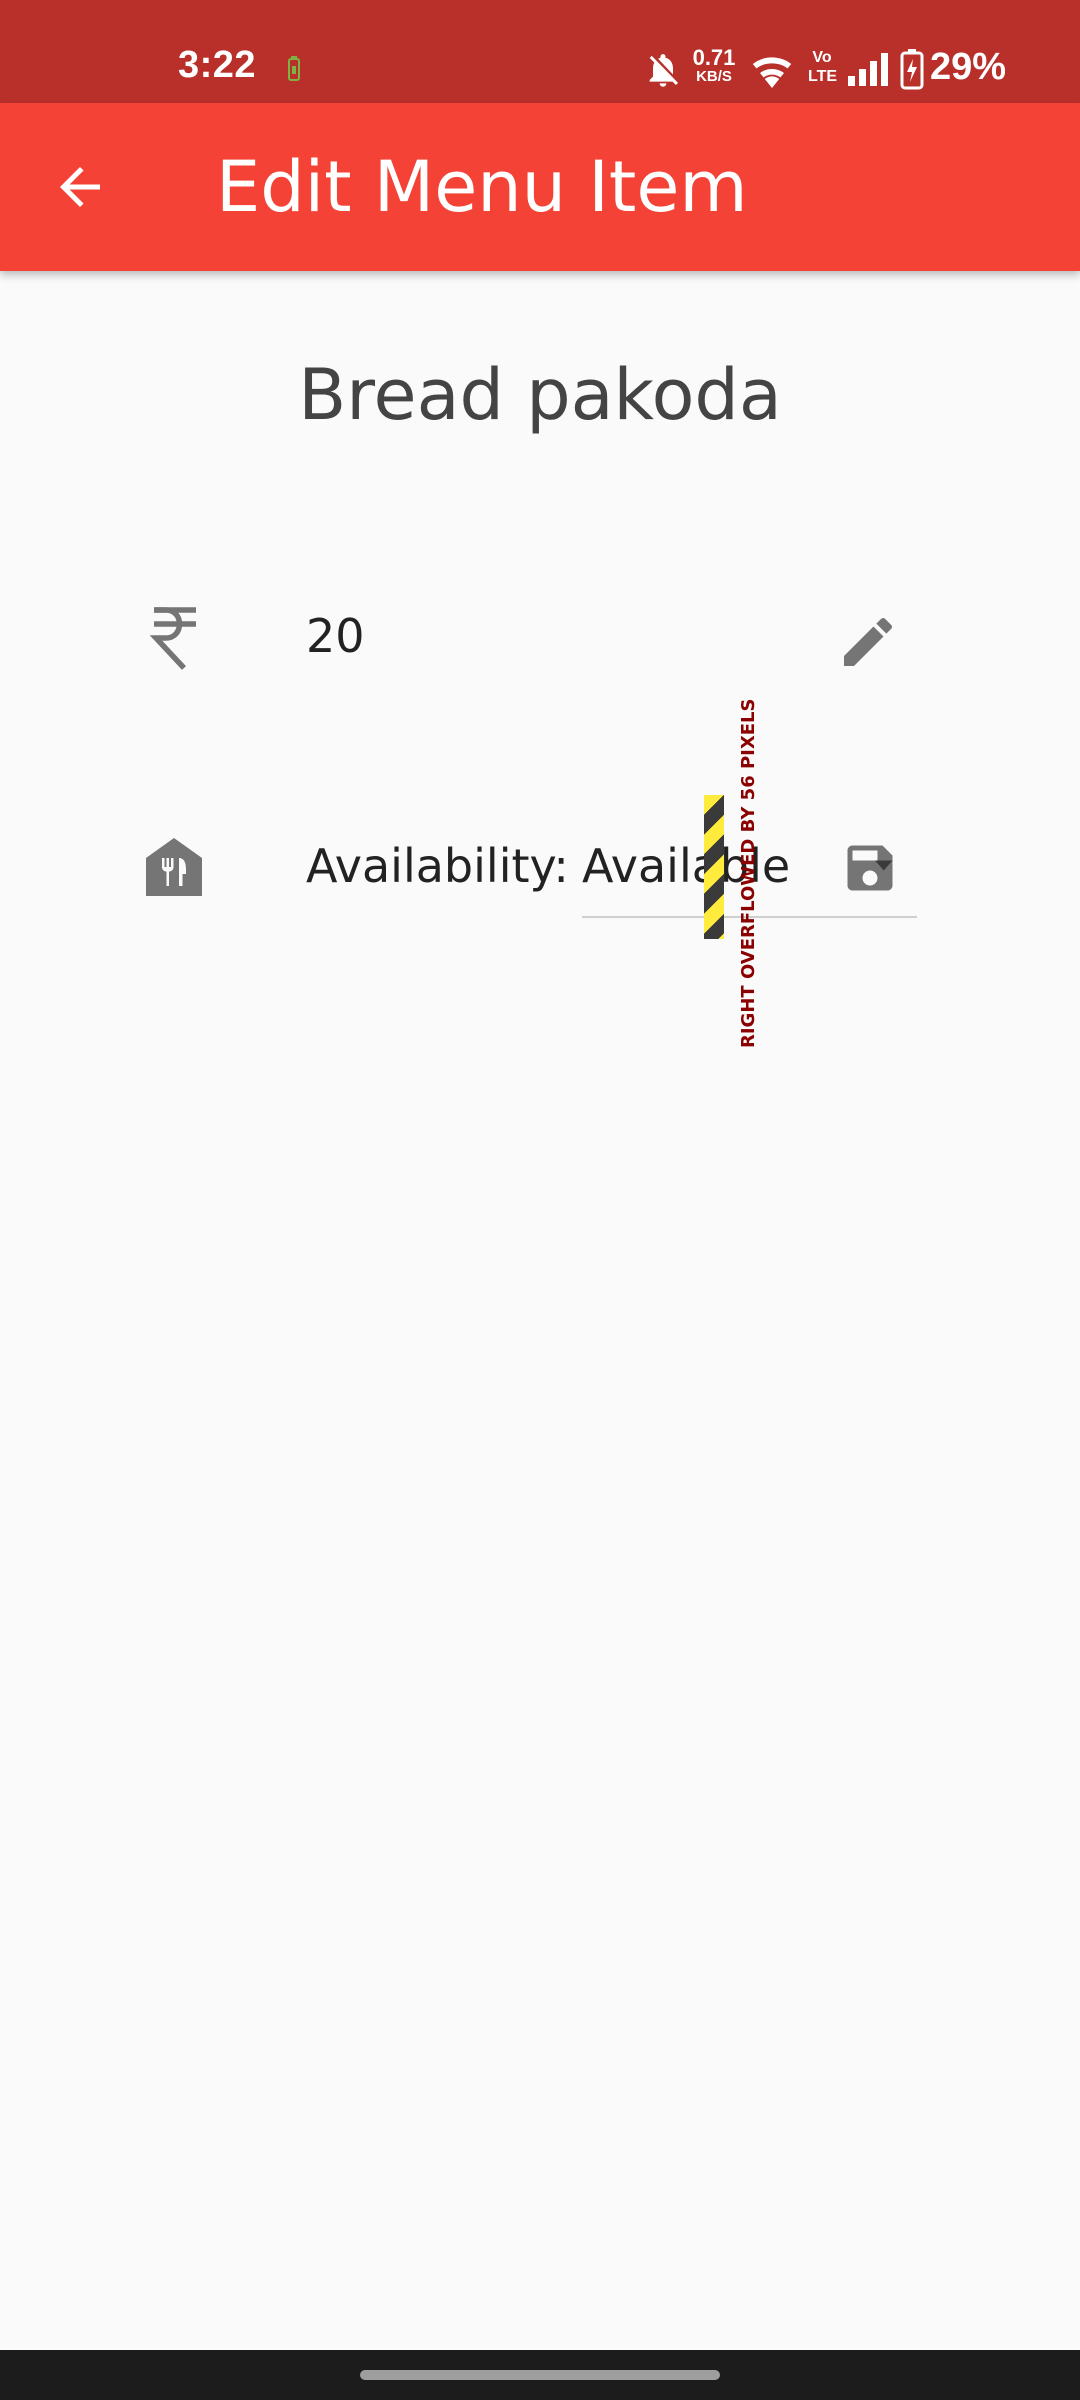  What do you see at coordinates (714, 76) in the screenshot?
I see `net-speed-unit: KB/S` at bounding box center [714, 76].